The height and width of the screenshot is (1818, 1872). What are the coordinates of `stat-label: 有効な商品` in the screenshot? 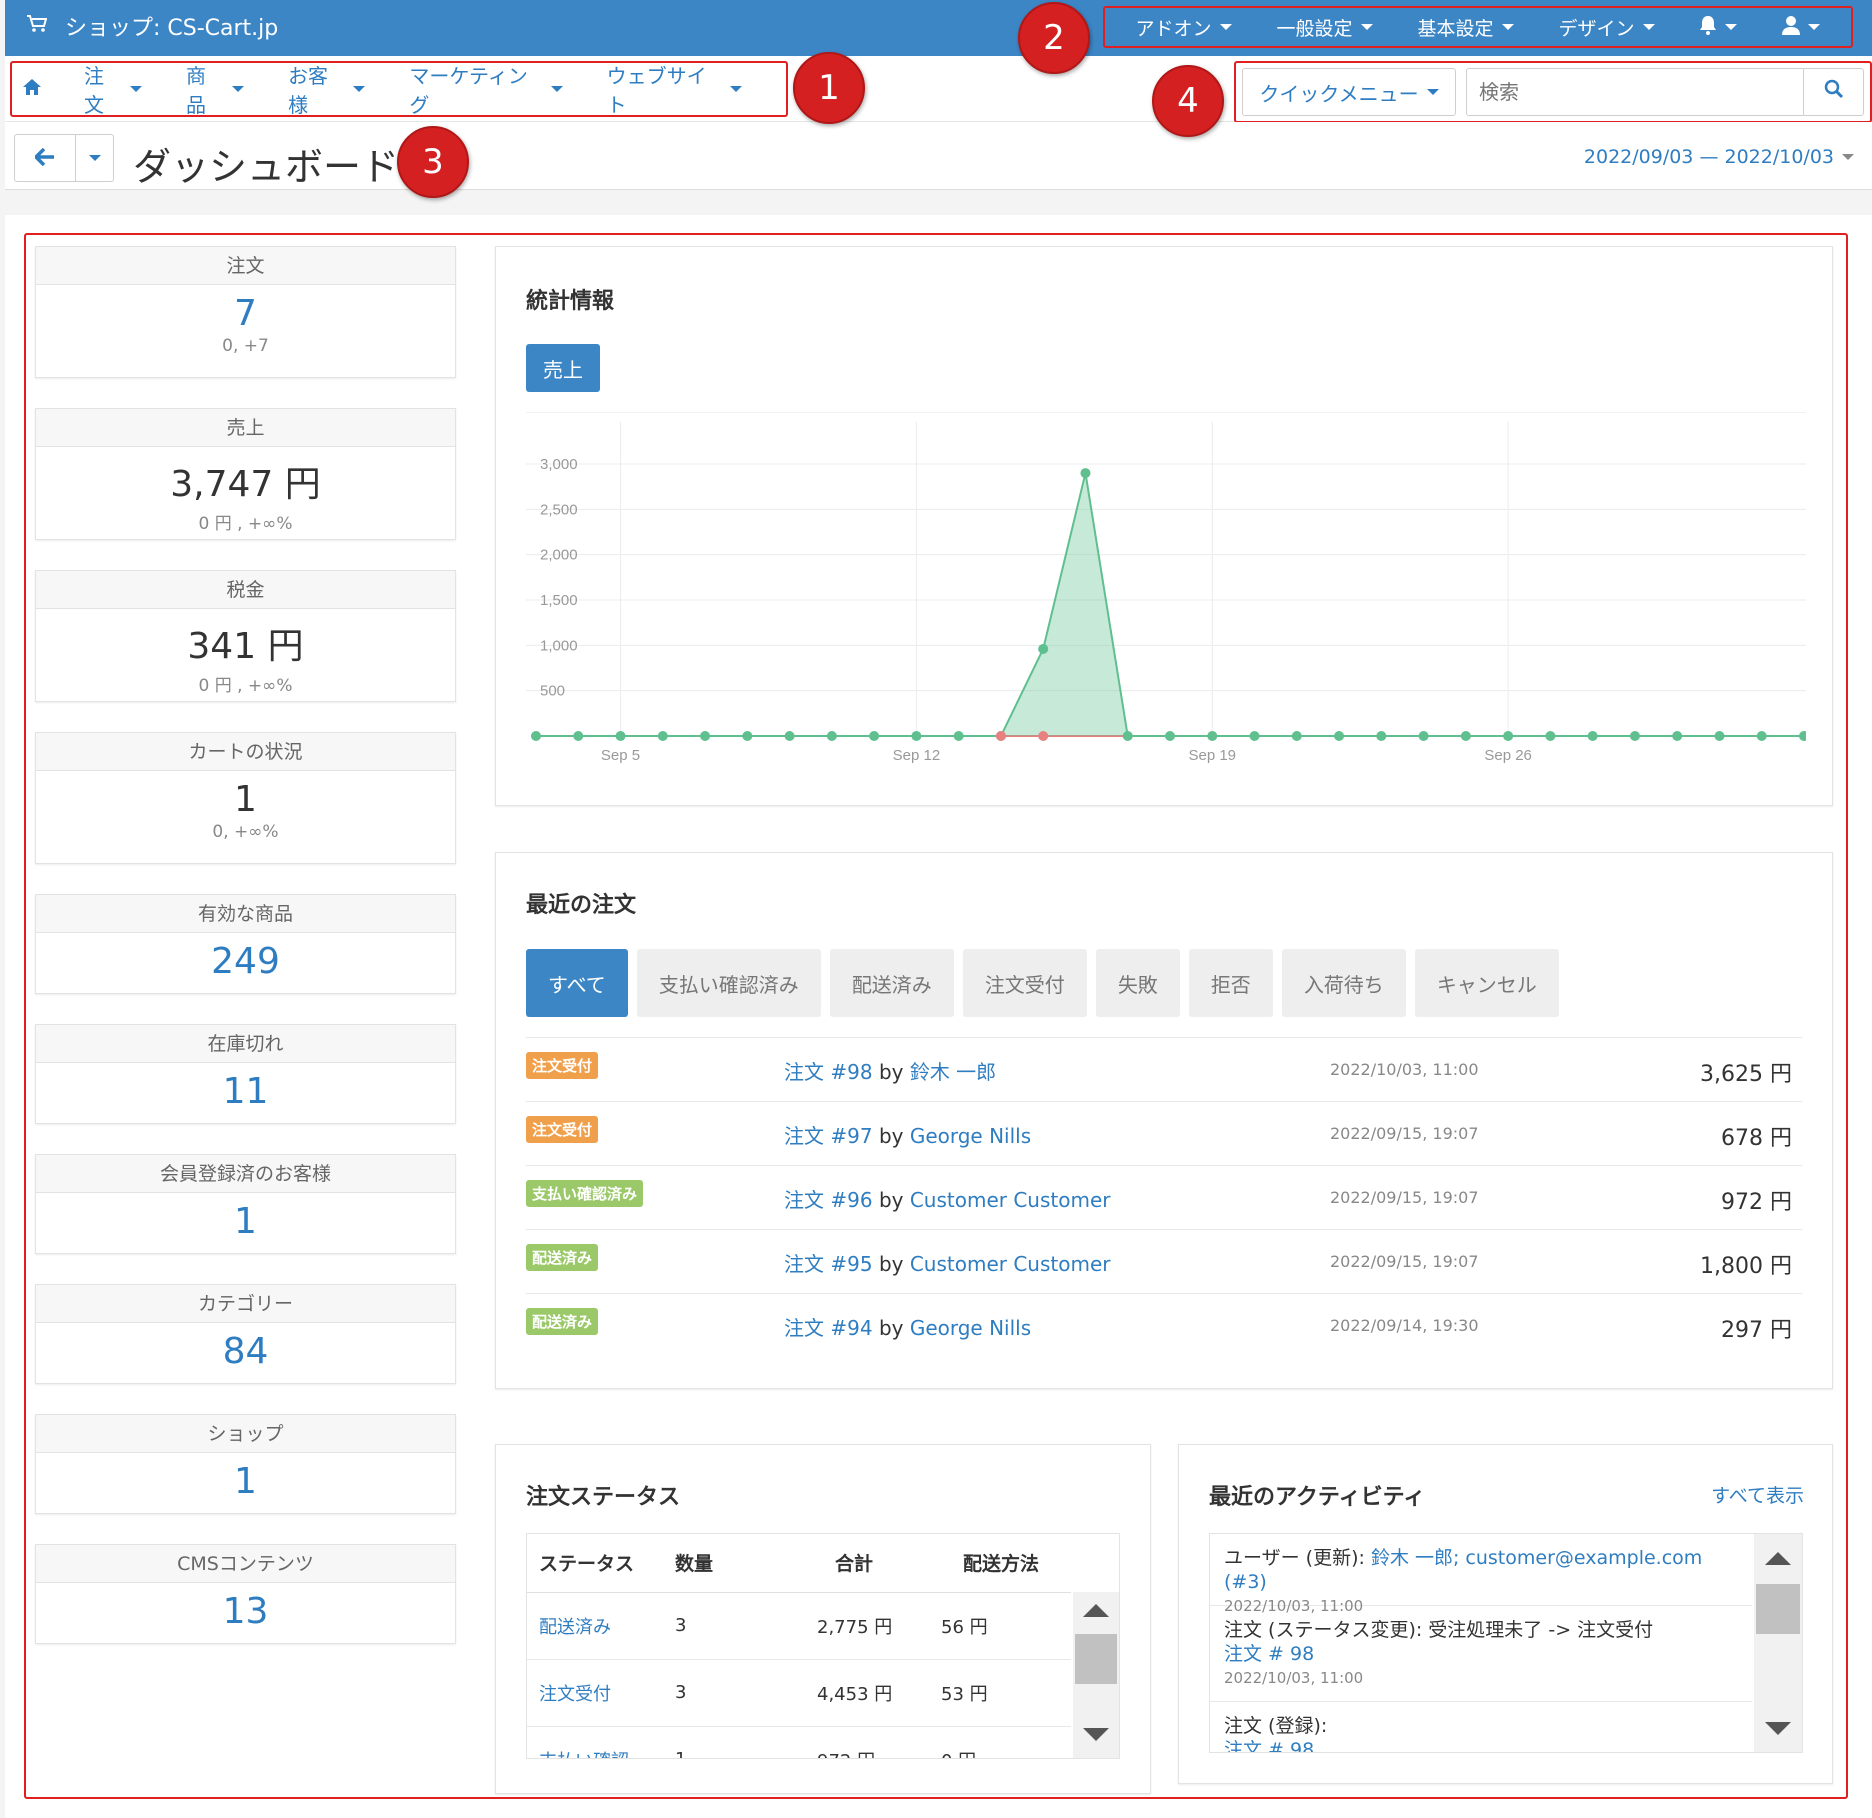 It's located at (245, 914).